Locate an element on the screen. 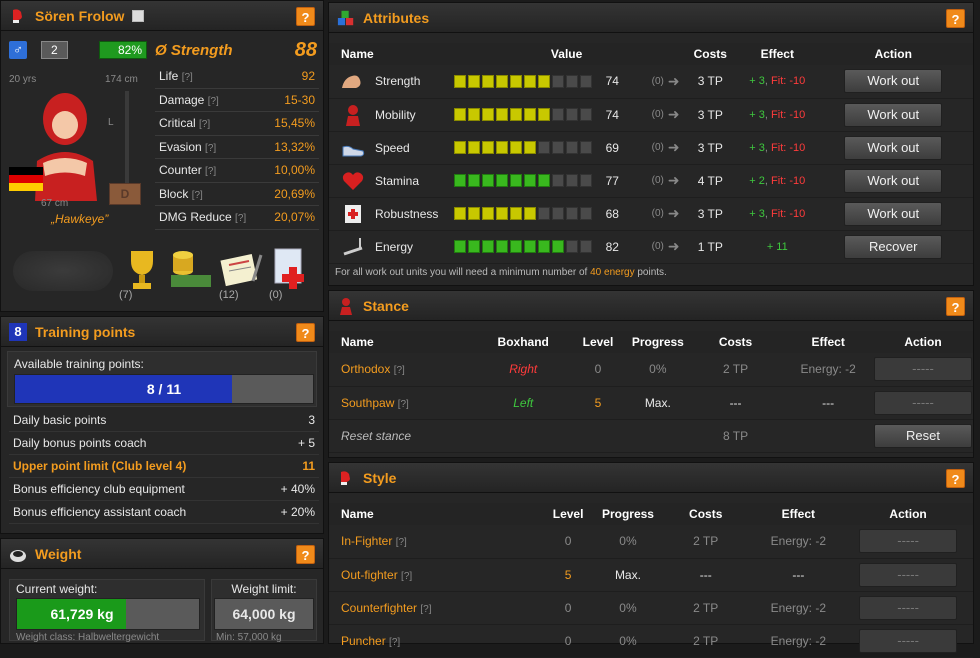 This screenshot has width=980, height=658. style-effect: Energy: -2 is located at coordinates (798, 541).